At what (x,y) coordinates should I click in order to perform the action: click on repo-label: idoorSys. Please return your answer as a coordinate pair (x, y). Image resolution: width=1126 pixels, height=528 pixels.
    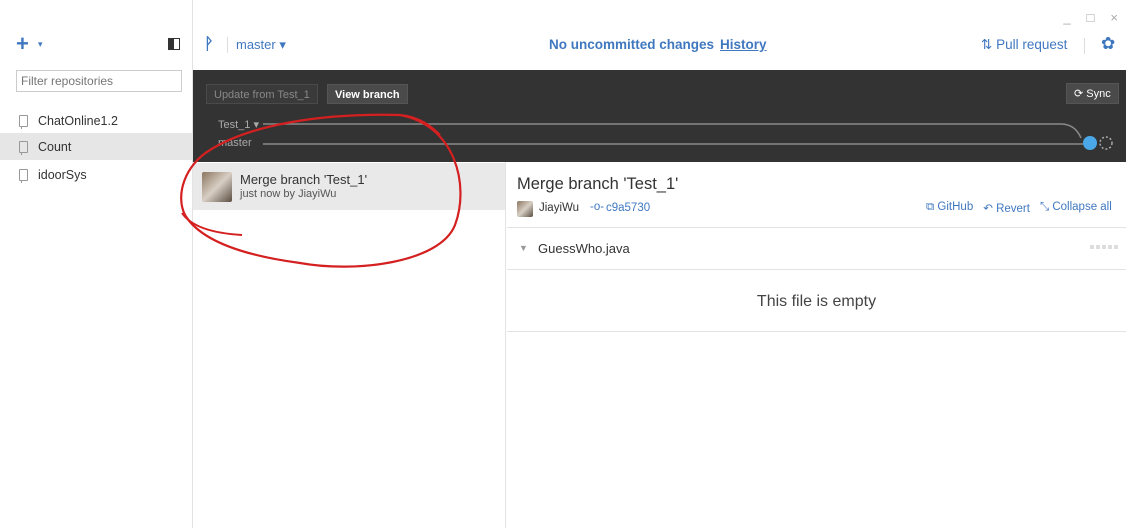
    Looking at the image, I should click on (62, 174).